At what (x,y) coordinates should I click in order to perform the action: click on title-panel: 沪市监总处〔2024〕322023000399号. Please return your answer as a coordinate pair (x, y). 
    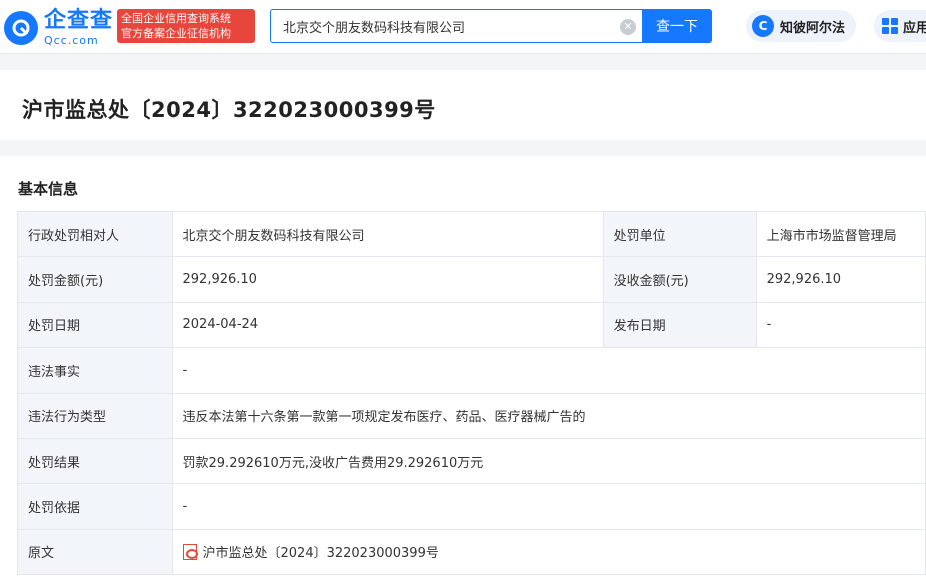
    Looking at the image, I should click on (463, 105).